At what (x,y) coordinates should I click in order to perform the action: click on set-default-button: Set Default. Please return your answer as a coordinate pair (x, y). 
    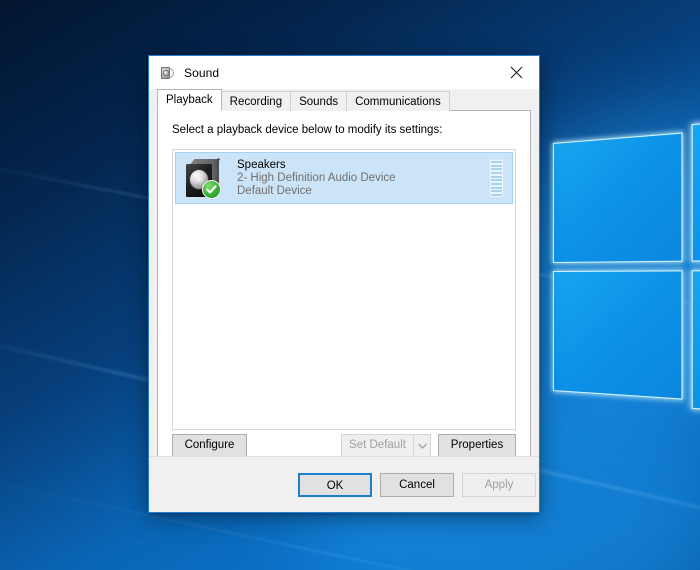
    Looking at the image, I should click on (377, 445).